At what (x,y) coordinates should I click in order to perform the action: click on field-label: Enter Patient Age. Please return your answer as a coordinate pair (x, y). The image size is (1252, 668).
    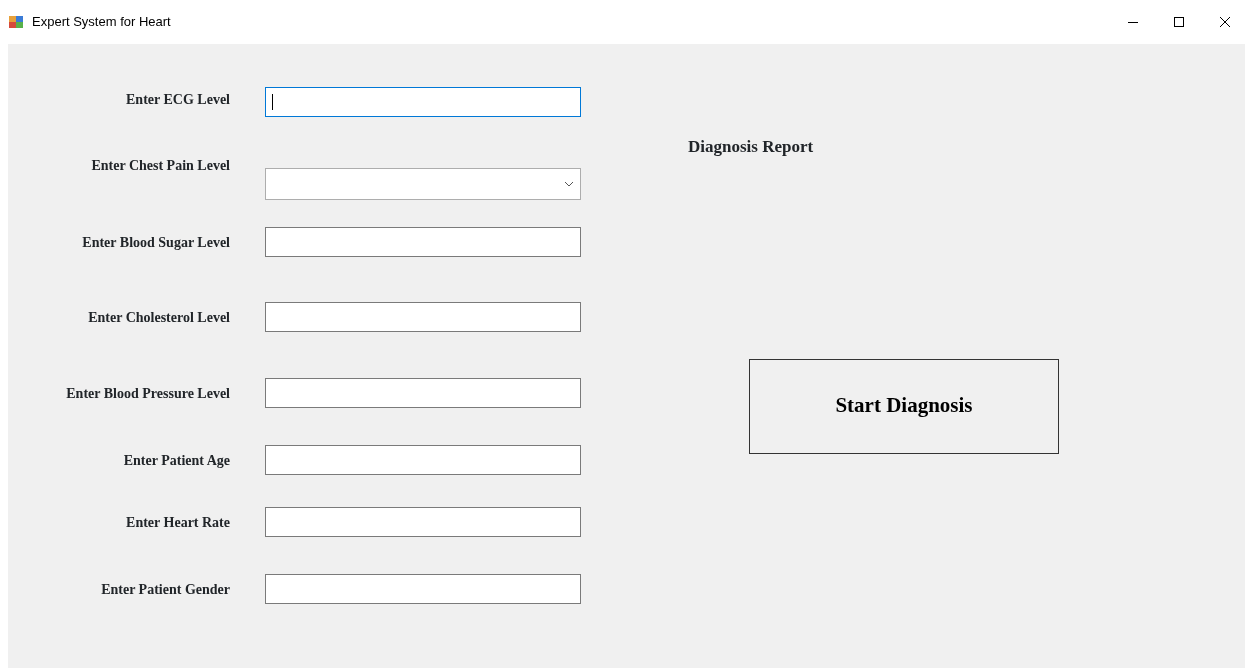
    Looking at the image, I should click on (176, 460).